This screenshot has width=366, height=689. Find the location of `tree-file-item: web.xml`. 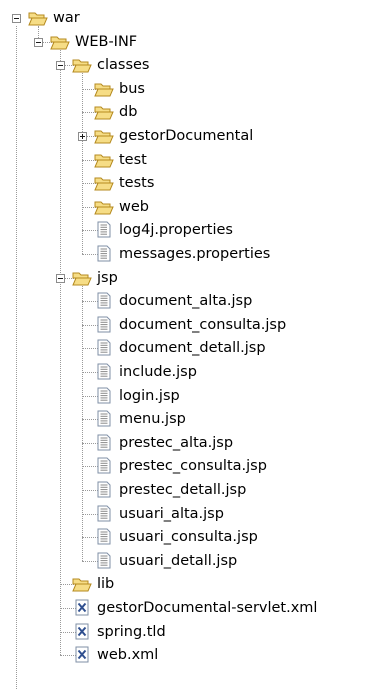

tree-file-item: web.xml is located at coordinates (115, 655).